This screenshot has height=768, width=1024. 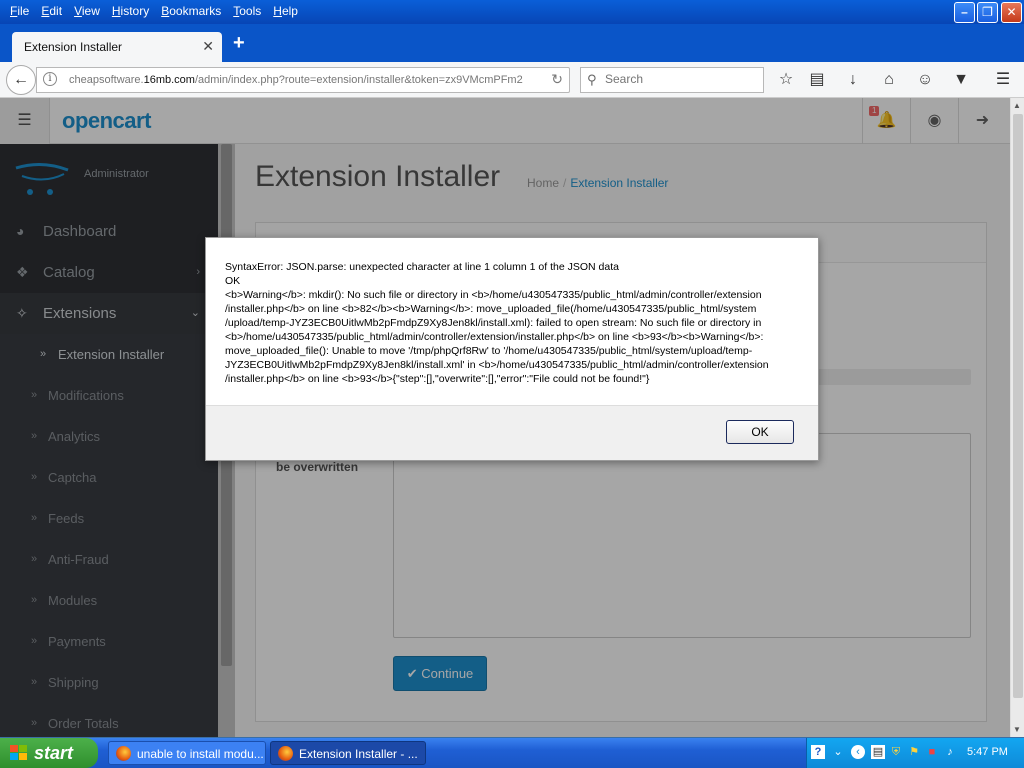 I want to click on smiley-icon: ☺, so click(x=925, y=80).